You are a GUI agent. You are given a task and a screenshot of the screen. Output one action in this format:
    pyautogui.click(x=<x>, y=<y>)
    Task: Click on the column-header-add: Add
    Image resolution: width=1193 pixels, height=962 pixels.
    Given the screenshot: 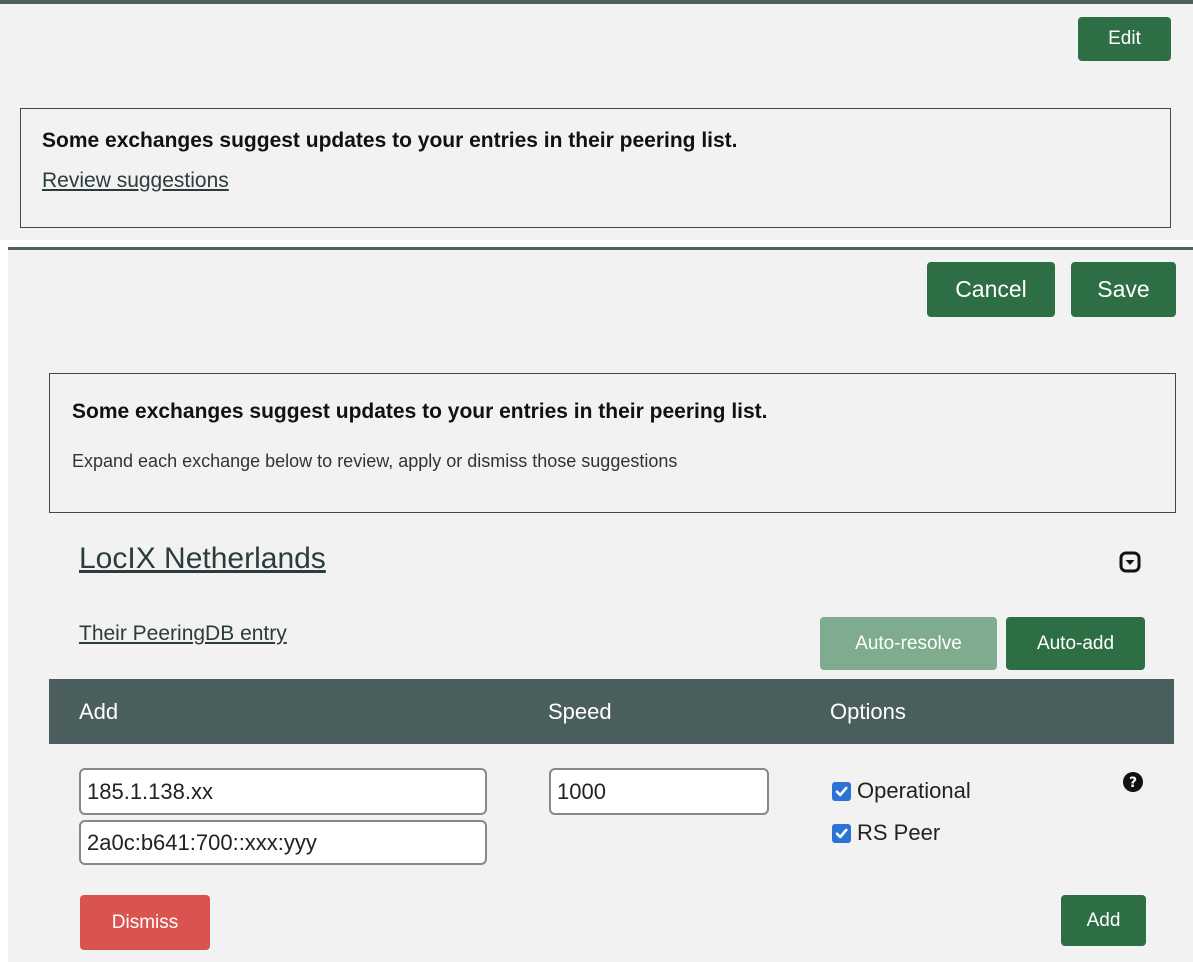 What is the action you would take?
    pyautogui.click(x=99, y=711)
    